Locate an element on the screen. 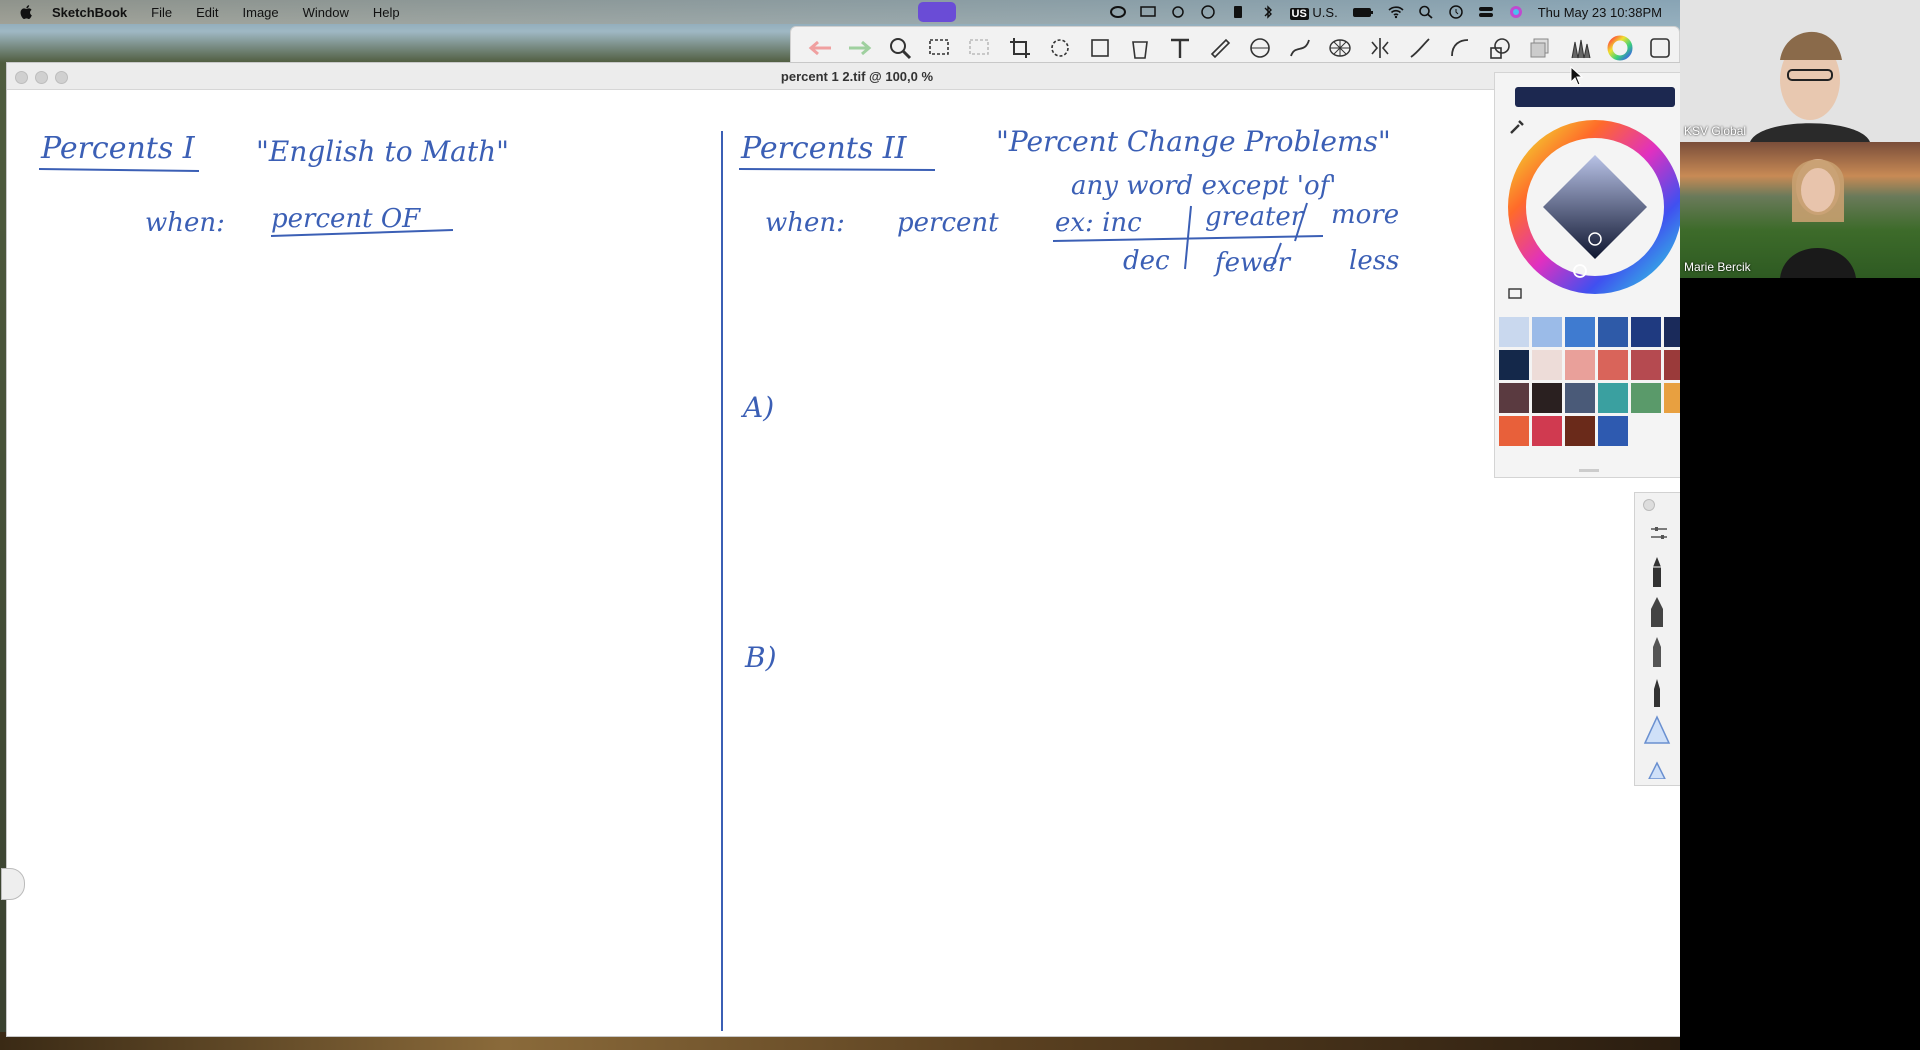 The image size is (1920, 1050). siri-icon is located at coordinates (1516, 12).